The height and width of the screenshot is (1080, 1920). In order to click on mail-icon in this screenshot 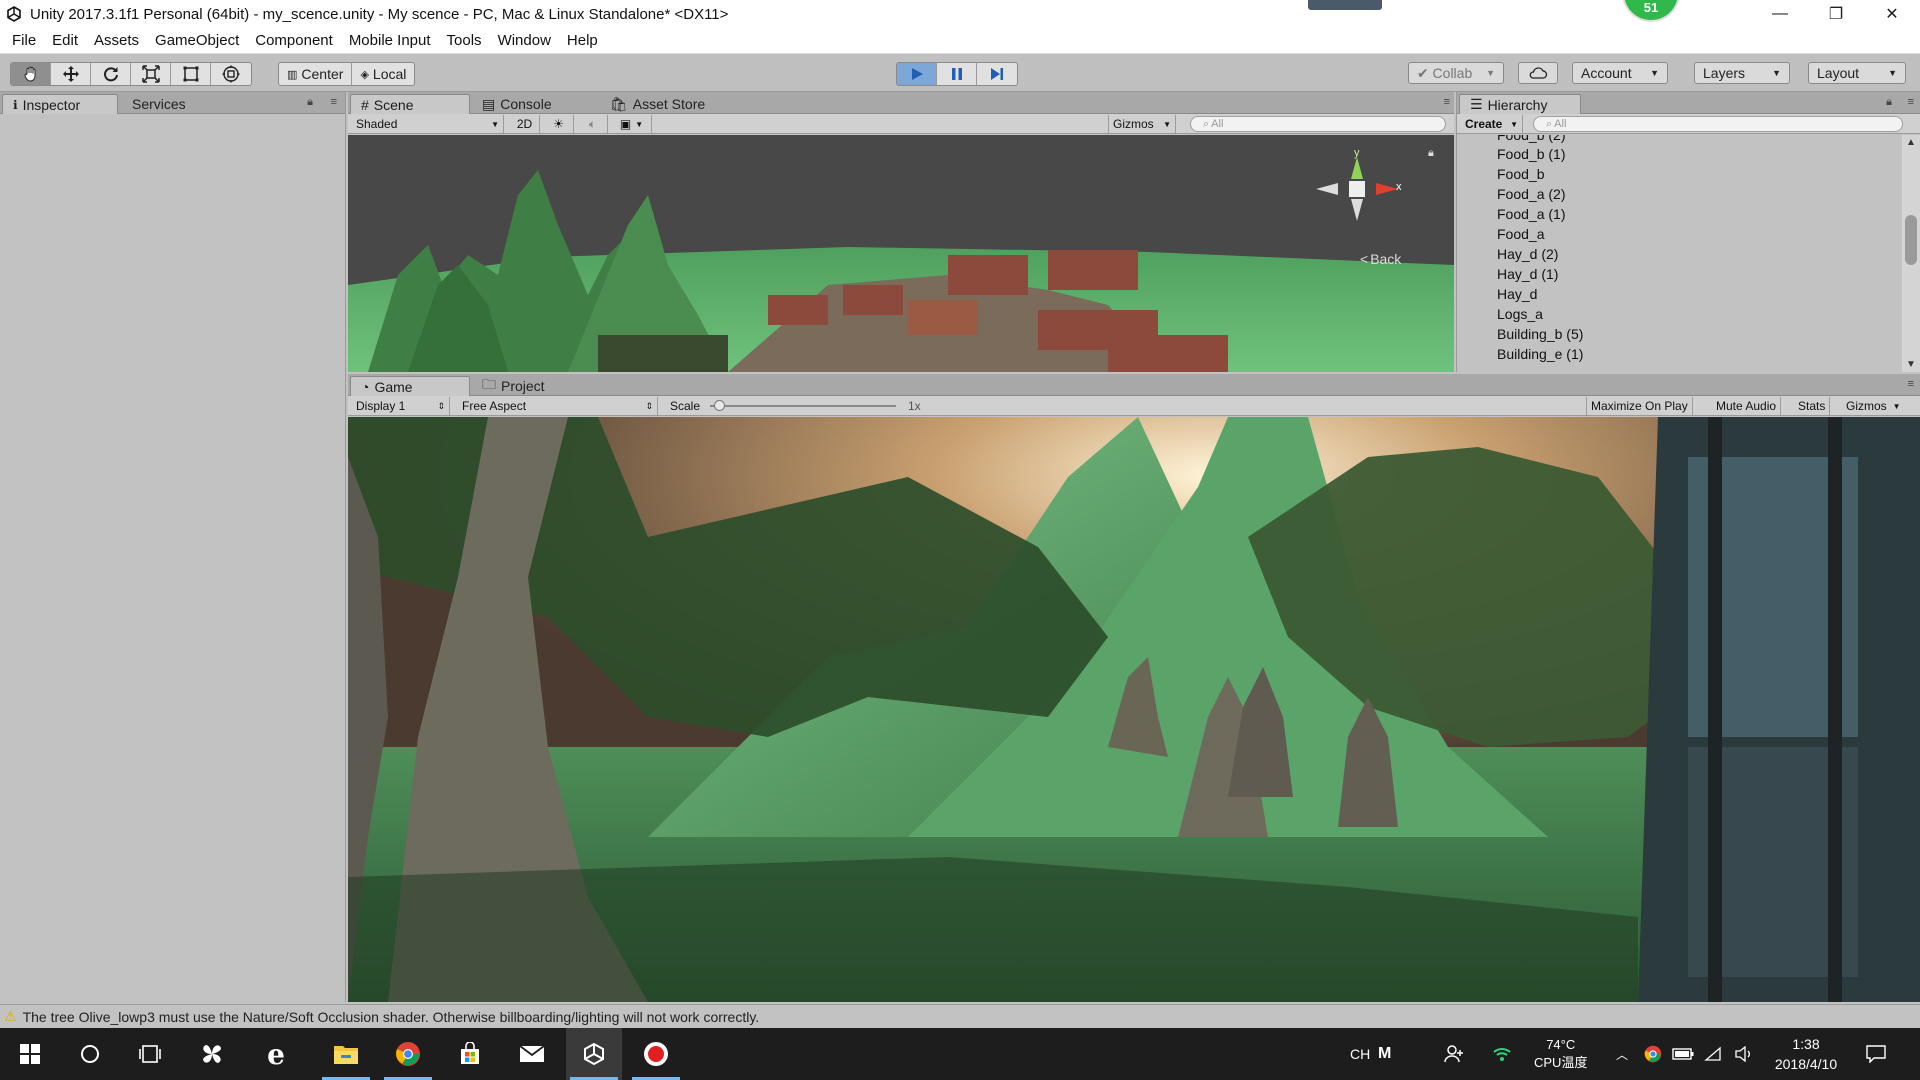, I will do `click(532, 1054)`.